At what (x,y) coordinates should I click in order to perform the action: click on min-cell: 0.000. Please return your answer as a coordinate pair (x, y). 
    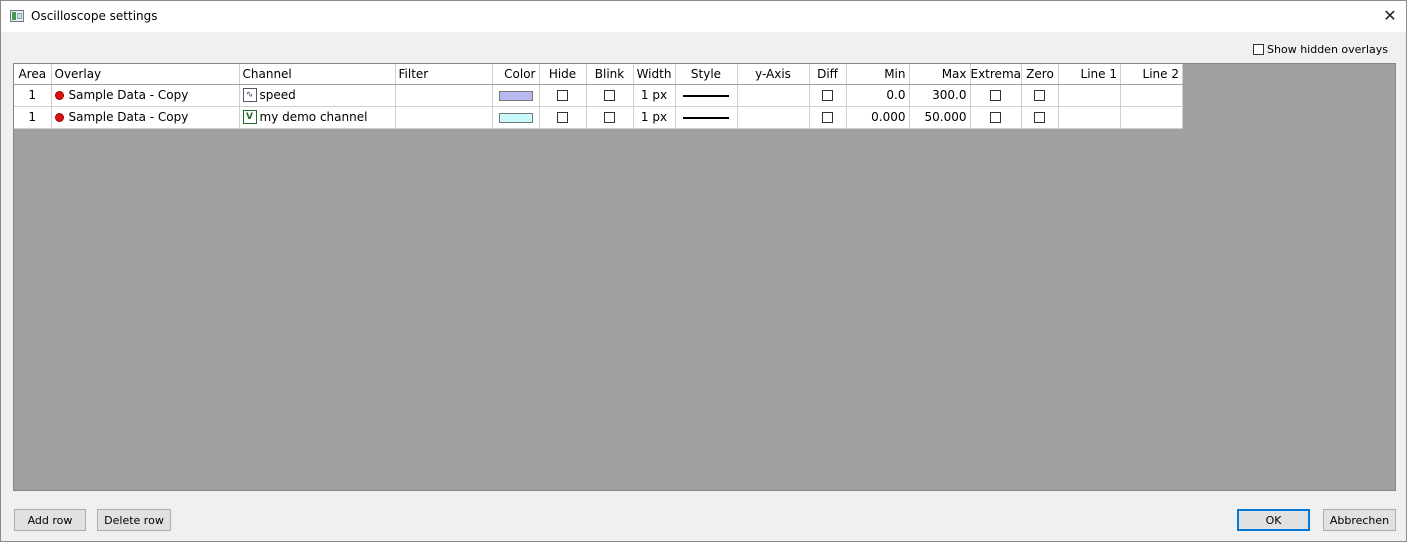
    Looking at the image, I should click on (878, 117).